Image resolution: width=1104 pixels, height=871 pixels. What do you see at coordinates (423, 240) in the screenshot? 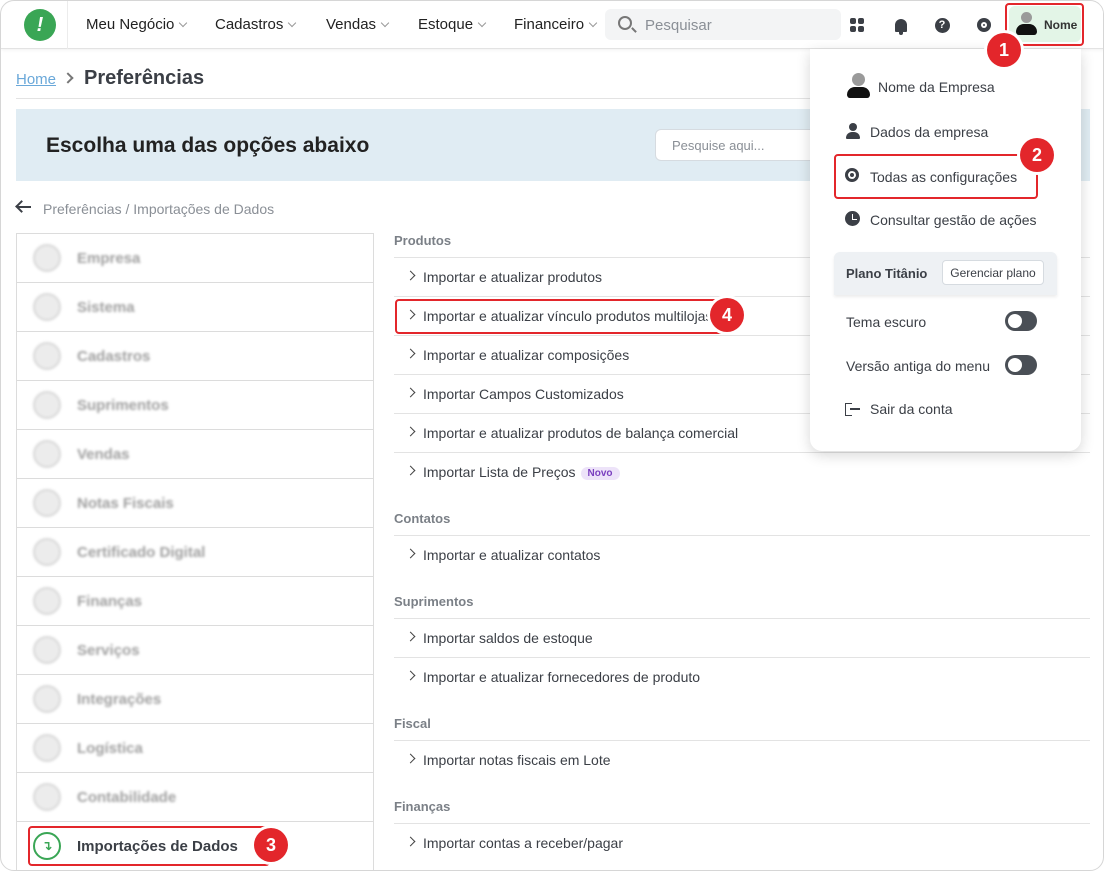
I see `section-title-produtos: Produtos` at bounding box center [423, 240].